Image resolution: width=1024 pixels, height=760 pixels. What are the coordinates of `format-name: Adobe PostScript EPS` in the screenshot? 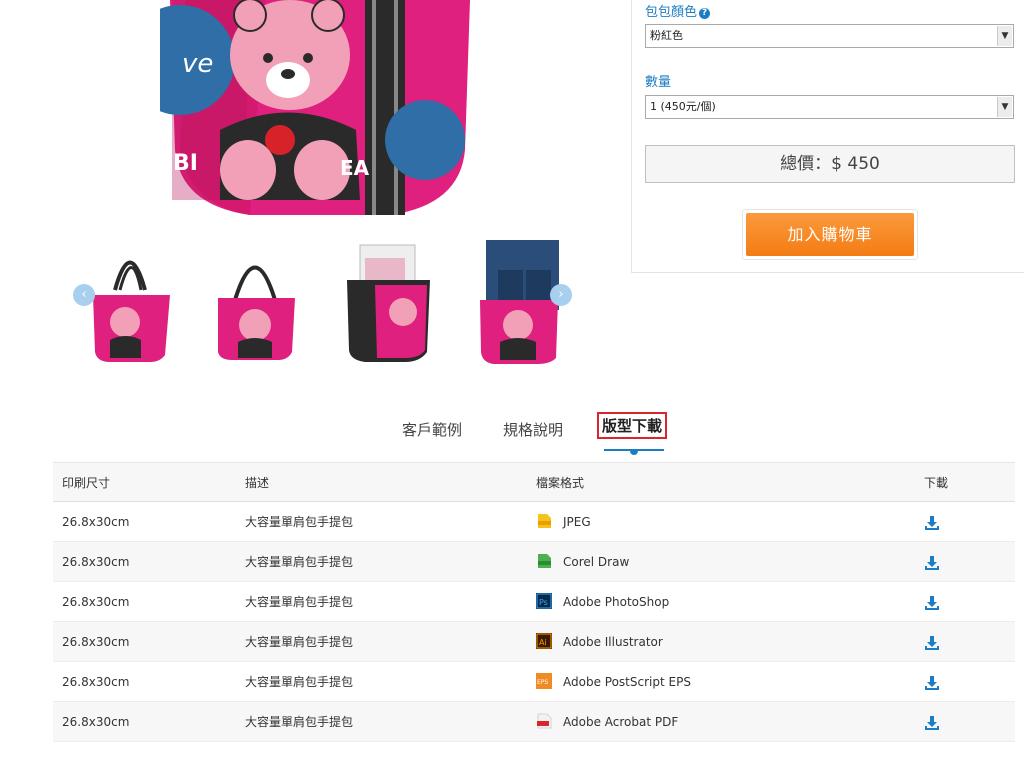 It's located at (627, 682).